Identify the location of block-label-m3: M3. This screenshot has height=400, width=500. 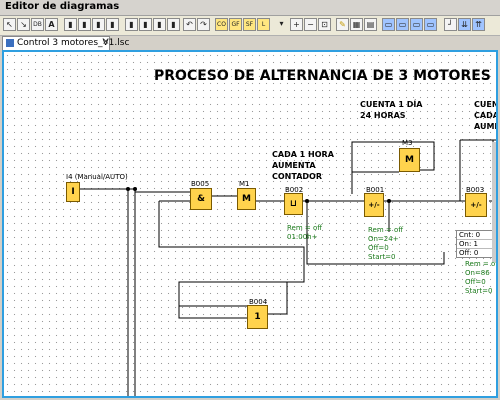
(407, 143).